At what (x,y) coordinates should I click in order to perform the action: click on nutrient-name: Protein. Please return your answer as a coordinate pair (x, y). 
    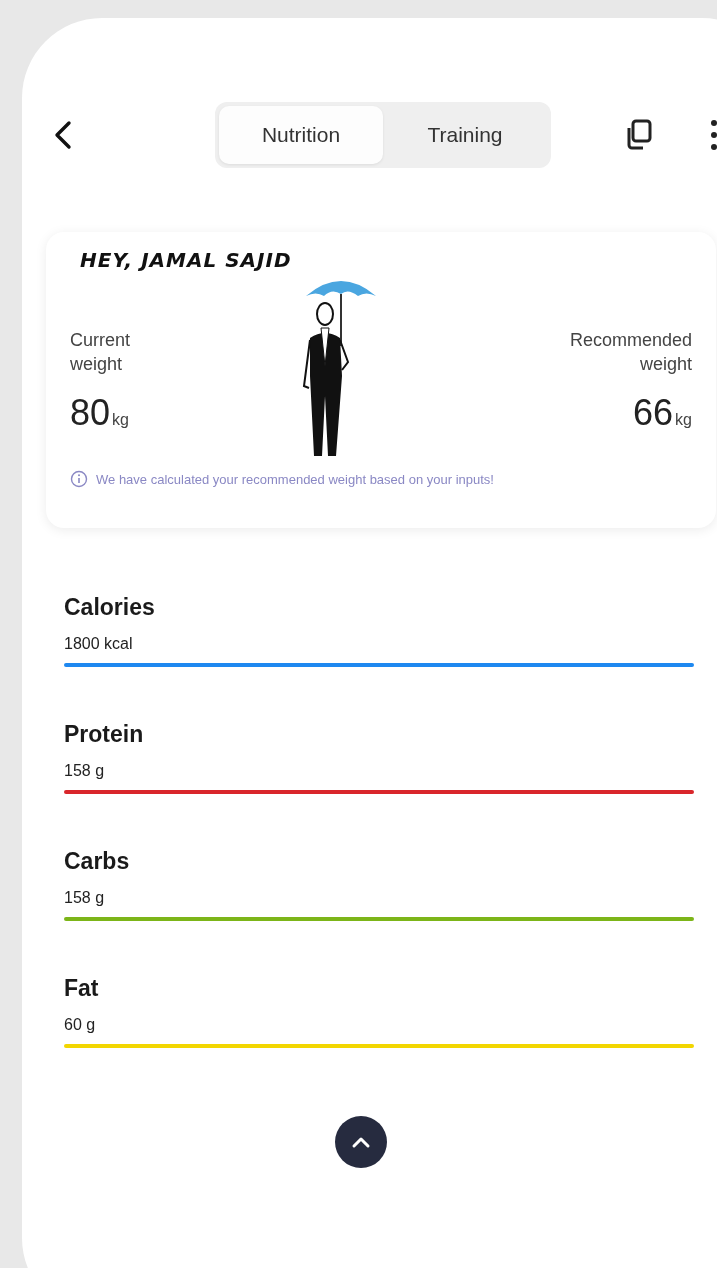
    Looking at the image, I should click on (104, 734).